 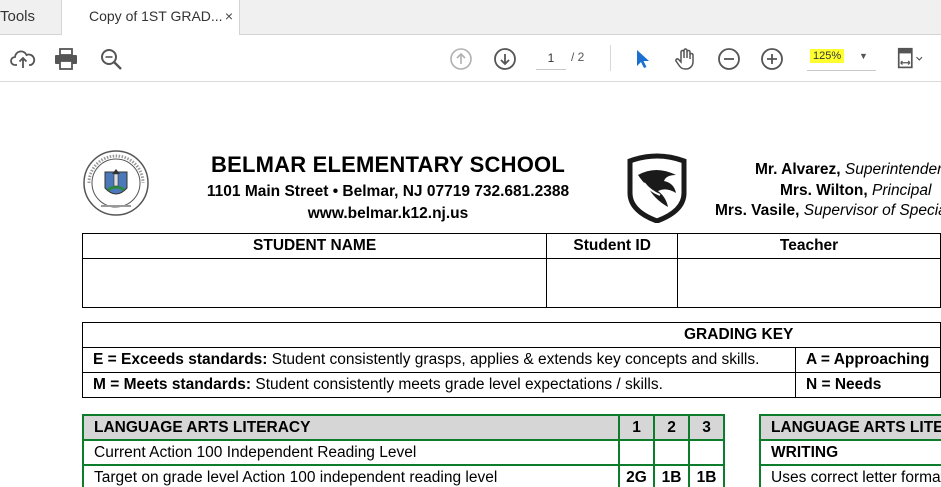 What do you see at coordinates (23, 59) in the screenshot?
I see `upload-cloud-icon` at bounding box center [23, 59].